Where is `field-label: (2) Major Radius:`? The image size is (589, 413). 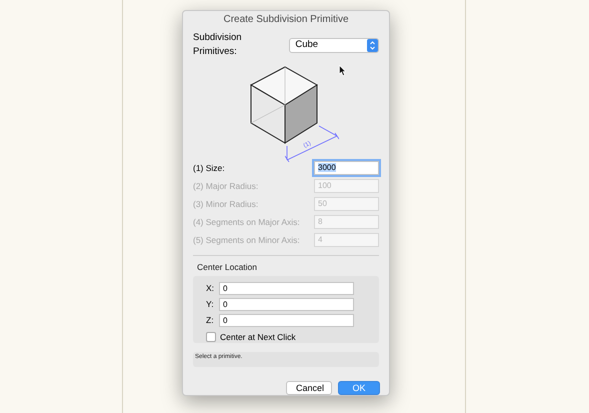
field-label: (2) Major Radius: is located at coordinates (225, 186).